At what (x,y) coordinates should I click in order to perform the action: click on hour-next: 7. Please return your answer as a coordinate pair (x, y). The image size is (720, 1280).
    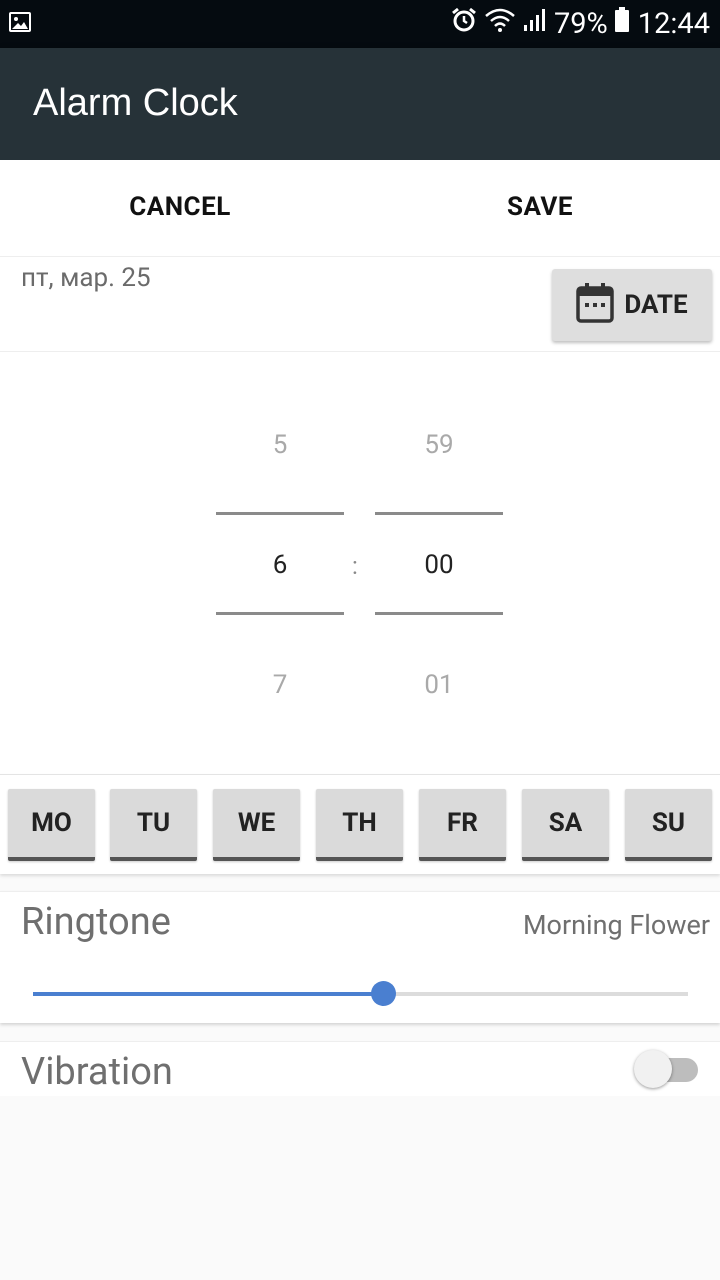
    Looking at the image, I should click on (280, 685).